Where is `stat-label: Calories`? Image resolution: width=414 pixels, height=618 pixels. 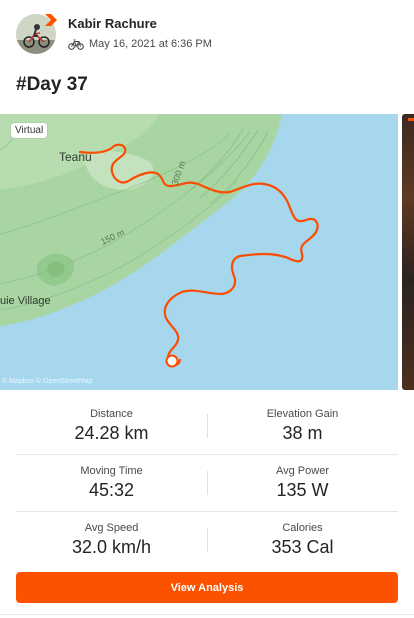
stat-label: Calories is located at coordinates (302, 528).